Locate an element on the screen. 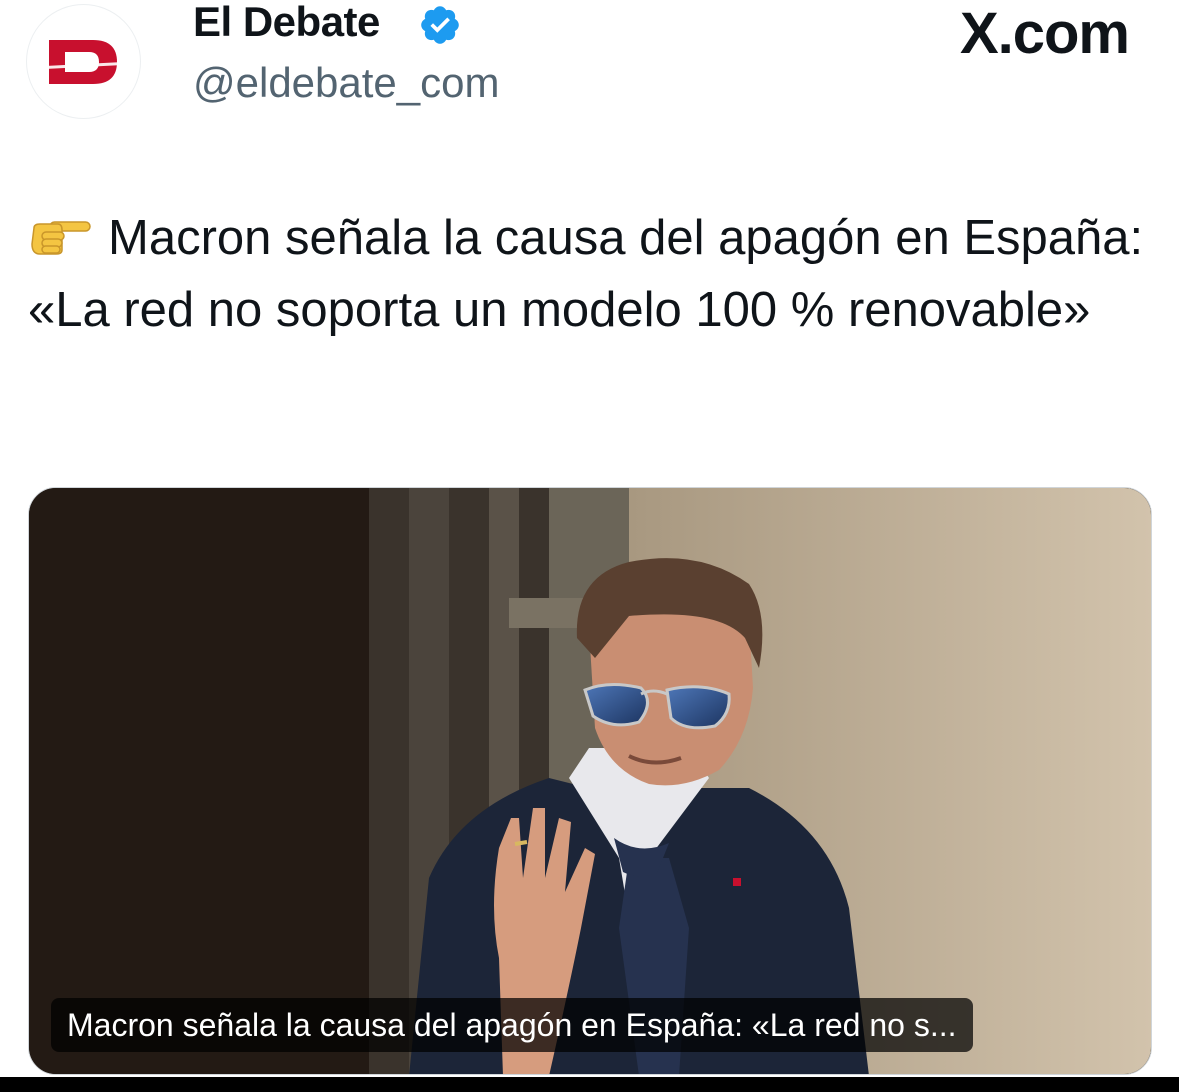  x-logo: X.com is located at coordinates (1044, 33).